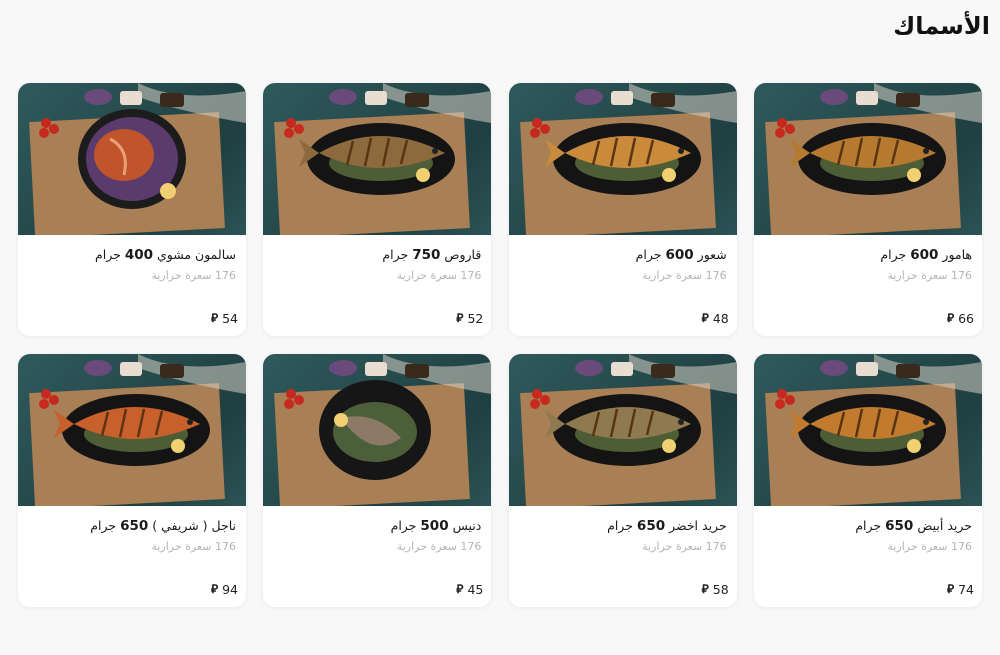 This screenshot has height=655, width=1000. What do you see at coordinates (463, 254) in the screenshot?
I see `product-title: قاروص` at bounding box center [463, 254].